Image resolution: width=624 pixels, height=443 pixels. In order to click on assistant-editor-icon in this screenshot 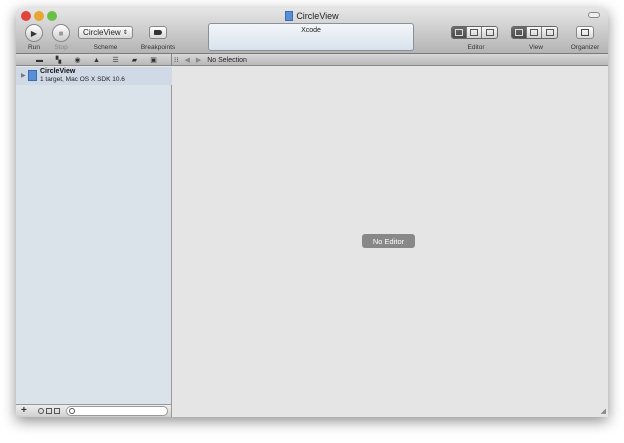, I will do `click(474, 32)`.